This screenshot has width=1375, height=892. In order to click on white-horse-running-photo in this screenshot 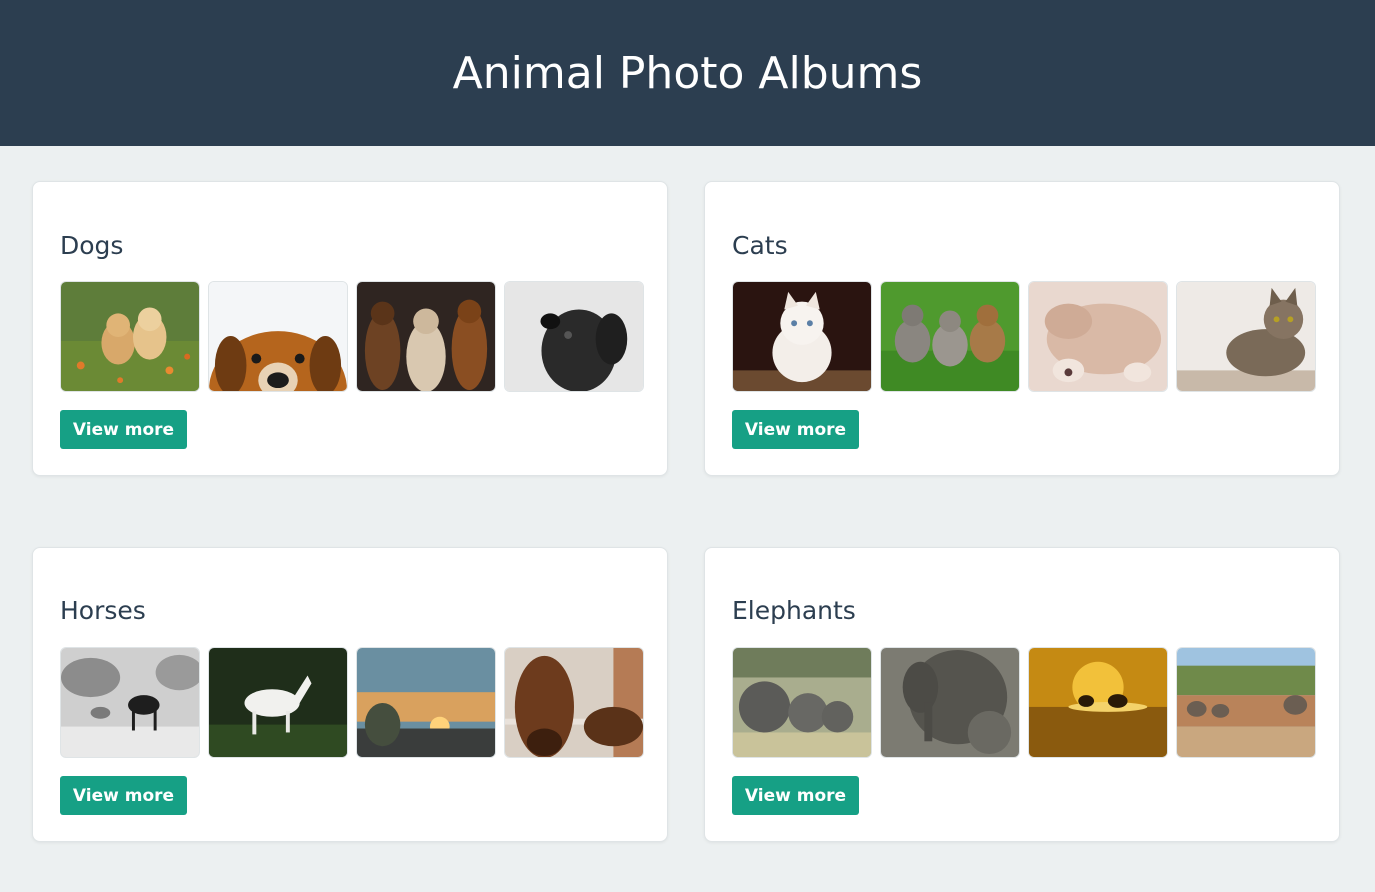, I will do `click(278, 702)`.